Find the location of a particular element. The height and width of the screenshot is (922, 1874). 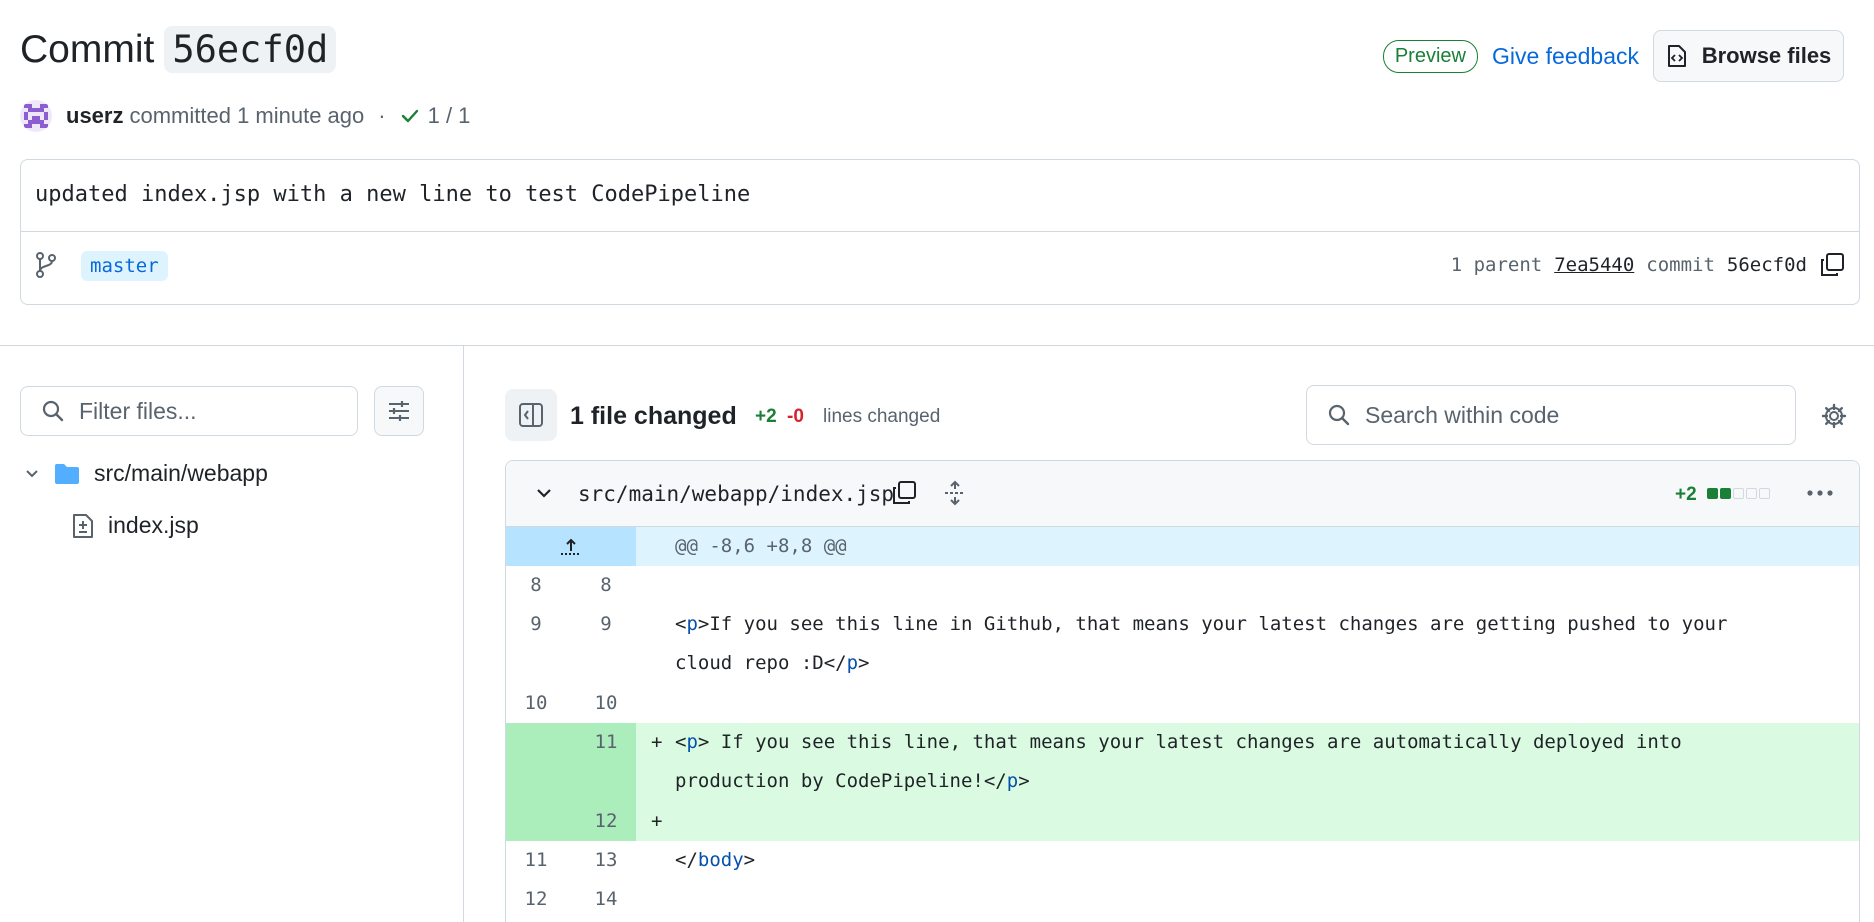

file-name: index.jsp is located at coordinates (153, 525).